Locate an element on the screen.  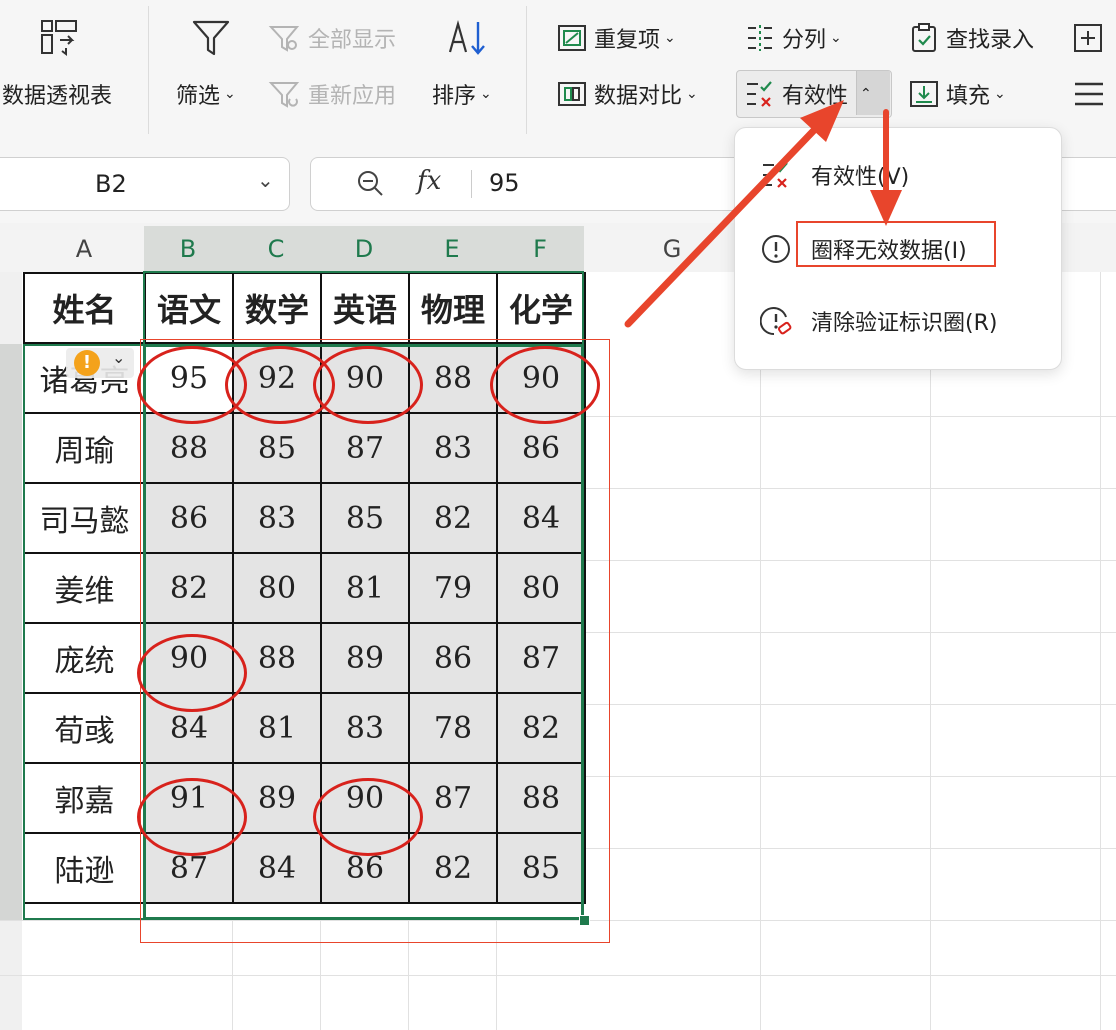
column-header-f: F is located at coordinates (540, 249).